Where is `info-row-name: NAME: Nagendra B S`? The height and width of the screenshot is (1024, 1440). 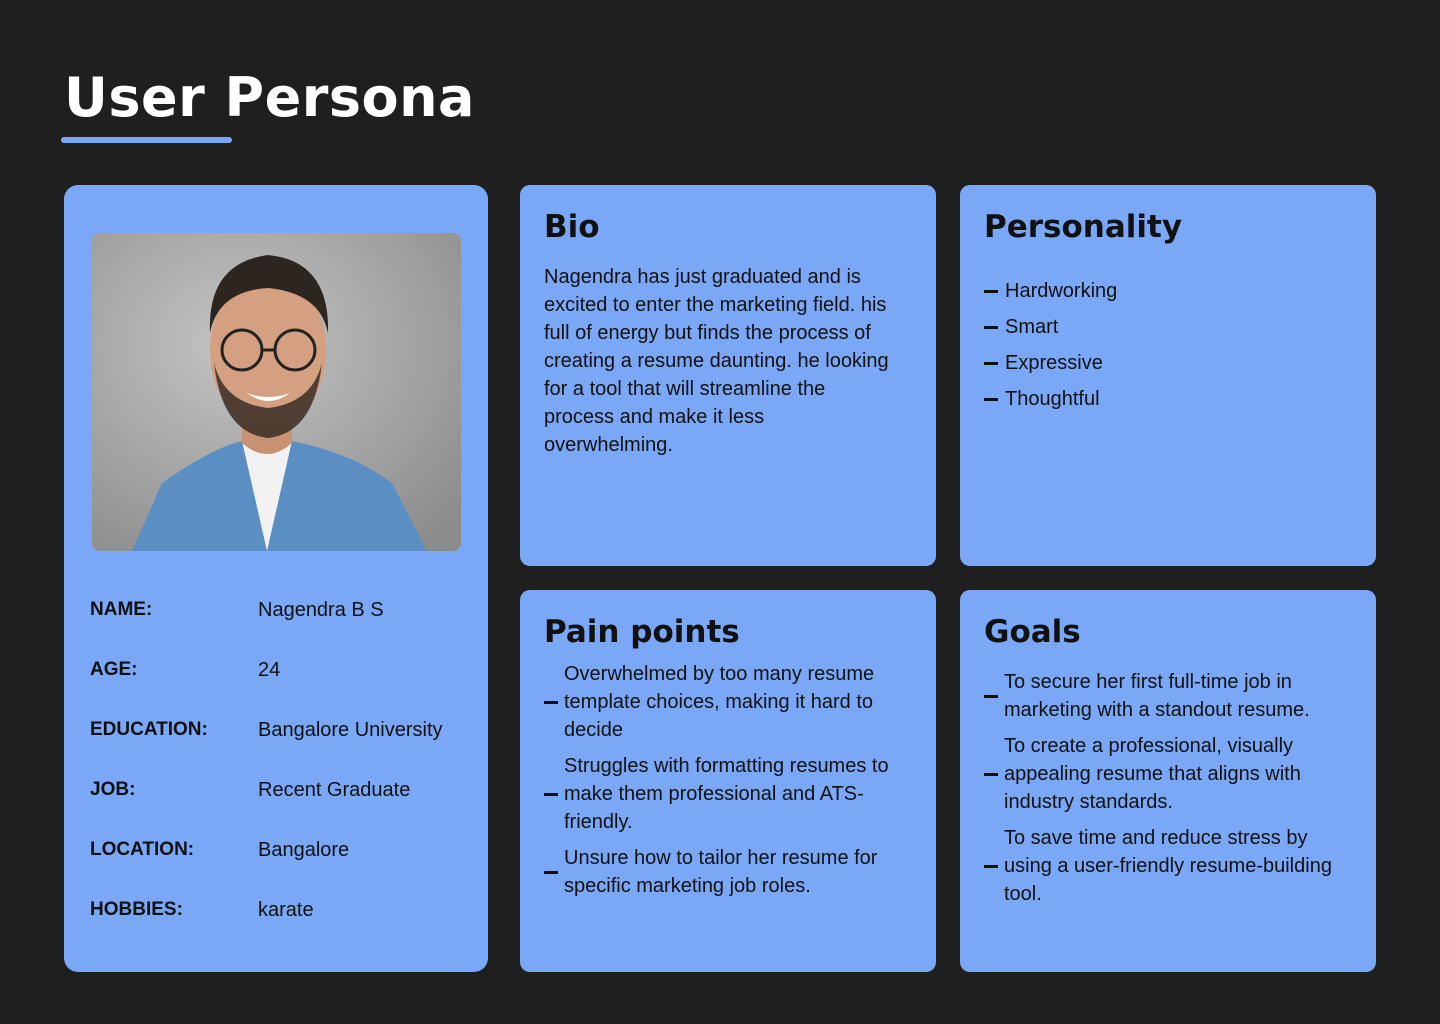 info-row-name: NAME: Nagendra B S is located at coordinates (280, 614).